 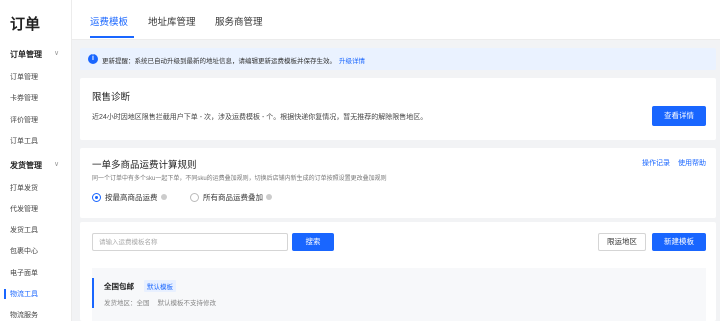 I want to click on sidebar-group-label: 订单管理, so click(x=26, y=54).